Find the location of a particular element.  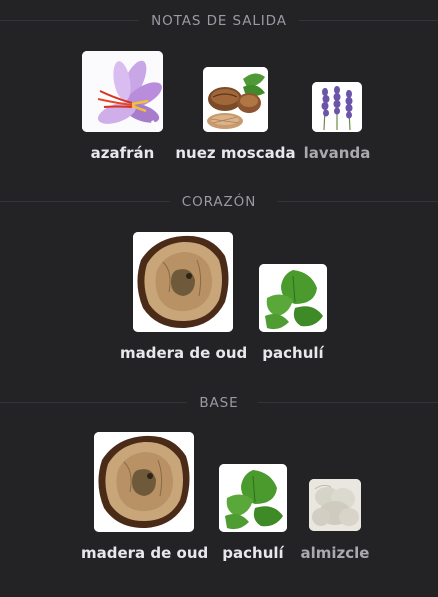

note-label: almizcle is located at coordinates (335, 553).